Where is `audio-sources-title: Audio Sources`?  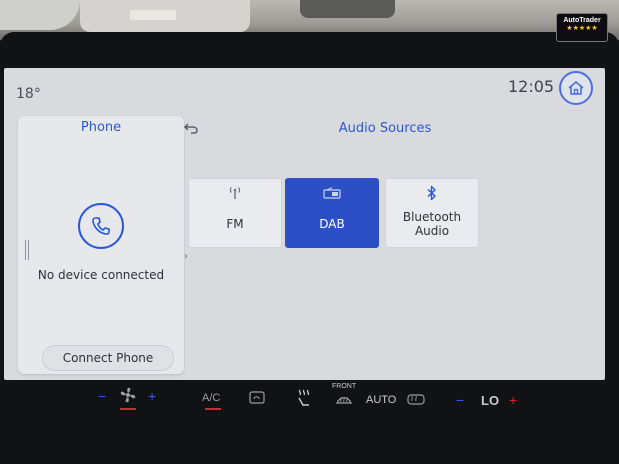 audio-sources-title: Audio Sources is located at coordinates (385, 128).